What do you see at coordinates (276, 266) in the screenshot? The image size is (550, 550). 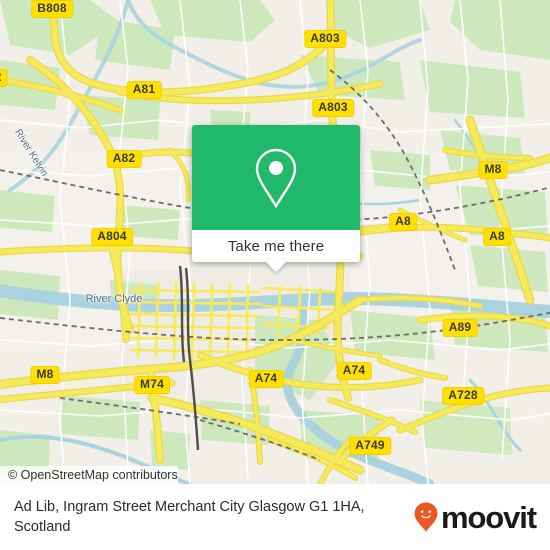 I see `popup-pointer-tail` at bounding box center [276, 266].